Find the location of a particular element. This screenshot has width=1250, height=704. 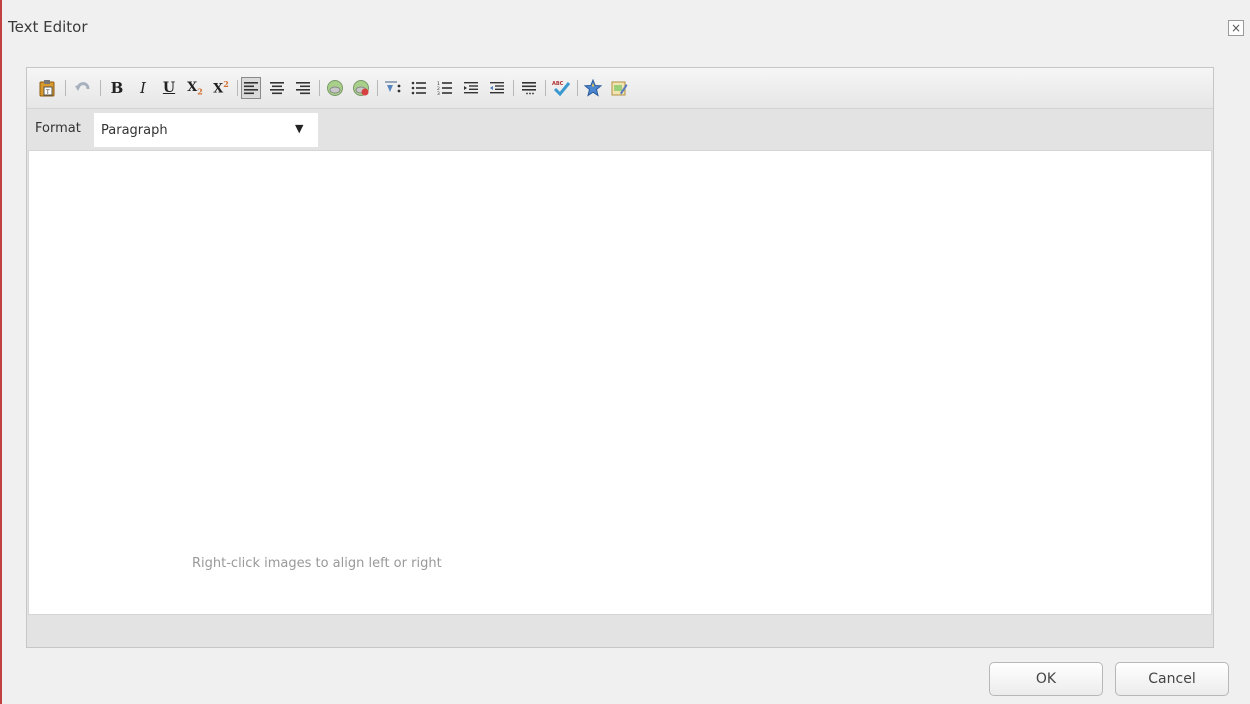

format-label: Format is located at coordinates (58, 128).